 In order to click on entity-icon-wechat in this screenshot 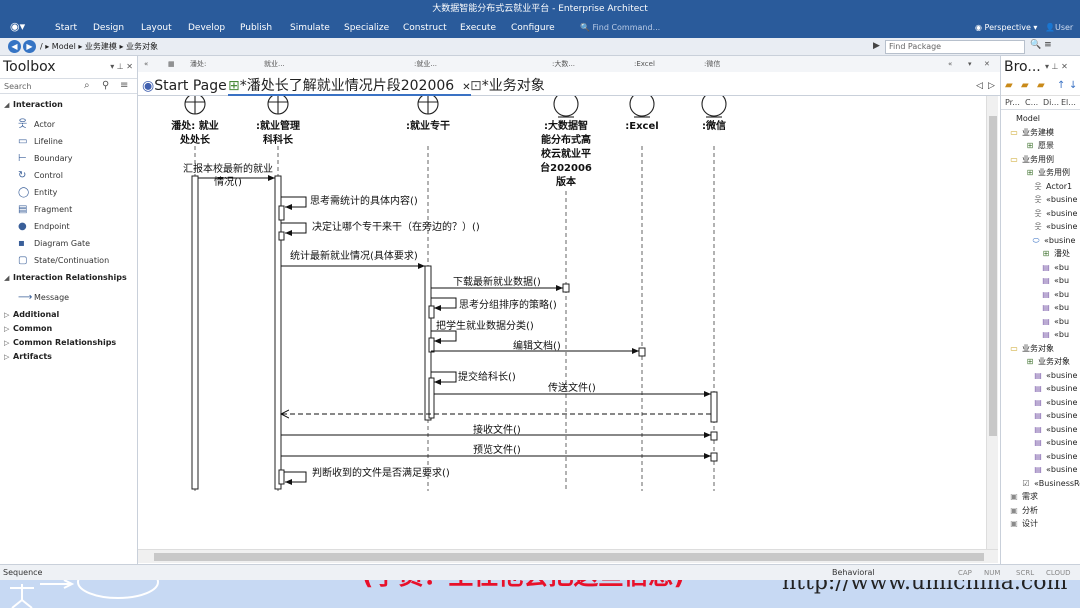, I will do `click(714, 106)`.